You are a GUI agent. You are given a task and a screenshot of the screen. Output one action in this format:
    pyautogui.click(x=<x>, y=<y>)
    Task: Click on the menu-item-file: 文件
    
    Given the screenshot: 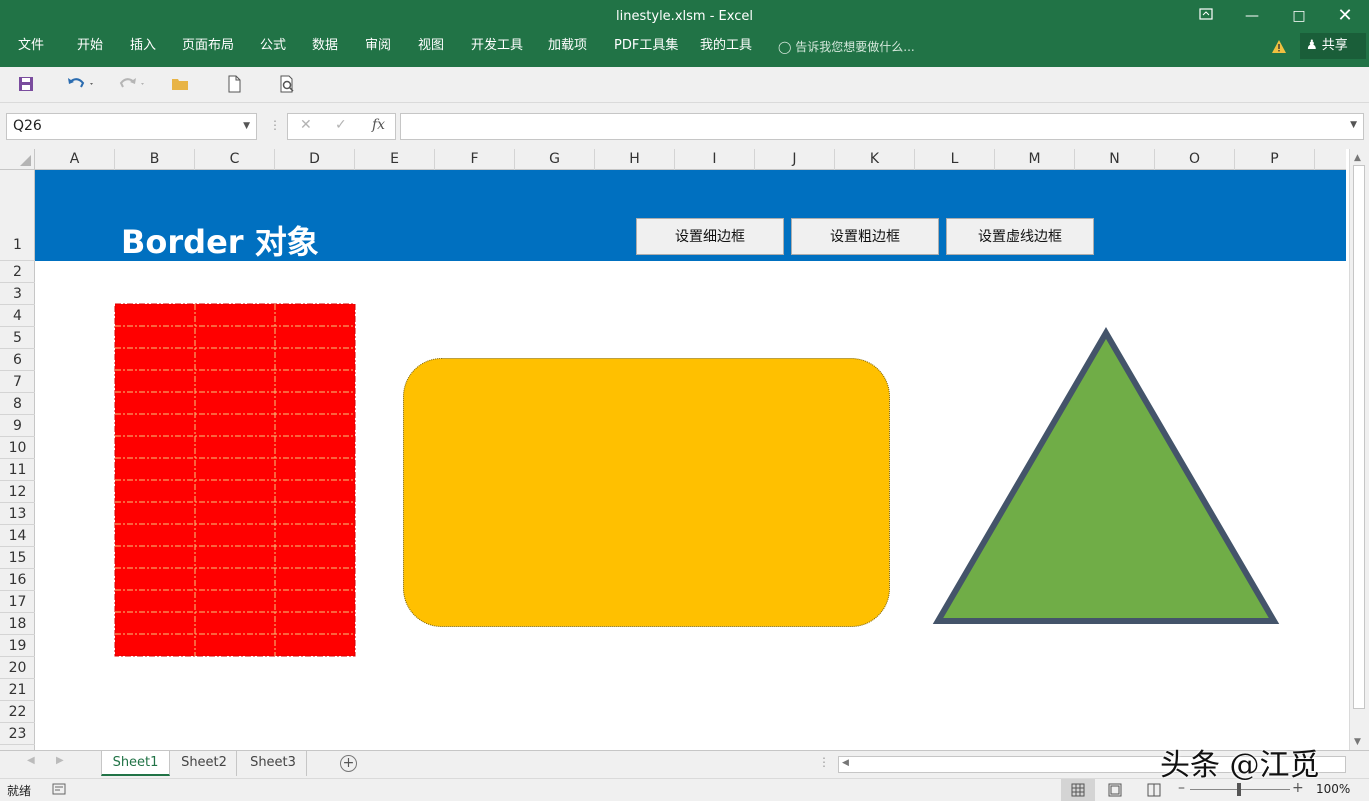 What is the action you would take?
    pyautogui.click(x=31, y=46)
    